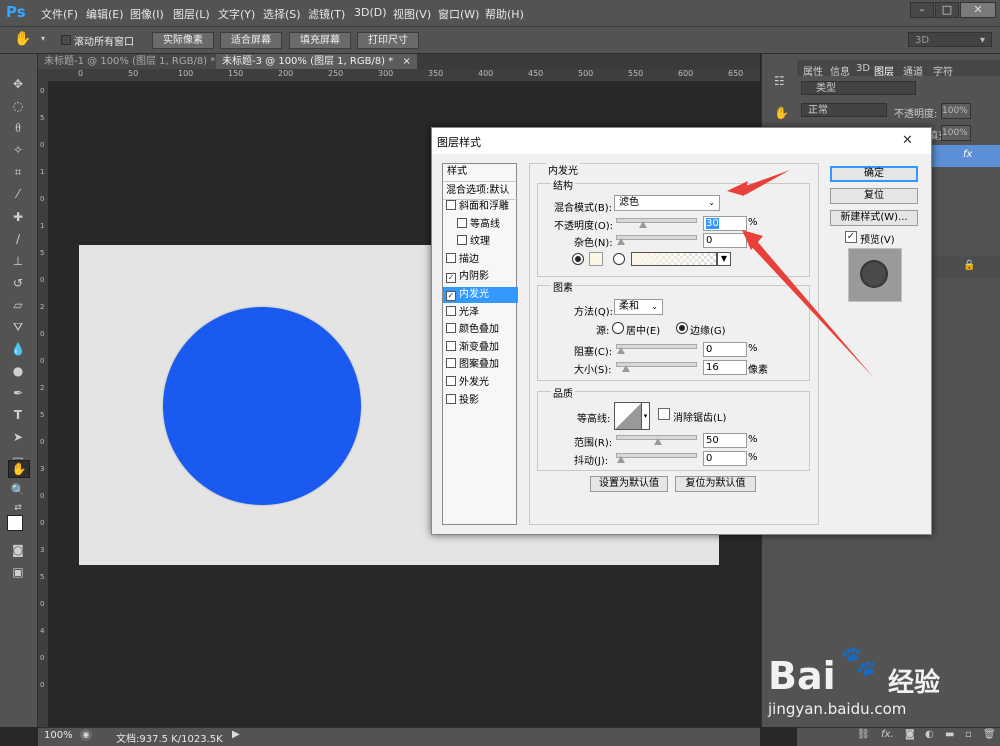 The width and height of the screenshot is (1000, 746). What do you see at coordinates (486, 242) in the screenshot?
I see `effect-item: 纹理` at bounding box center [486, 242].